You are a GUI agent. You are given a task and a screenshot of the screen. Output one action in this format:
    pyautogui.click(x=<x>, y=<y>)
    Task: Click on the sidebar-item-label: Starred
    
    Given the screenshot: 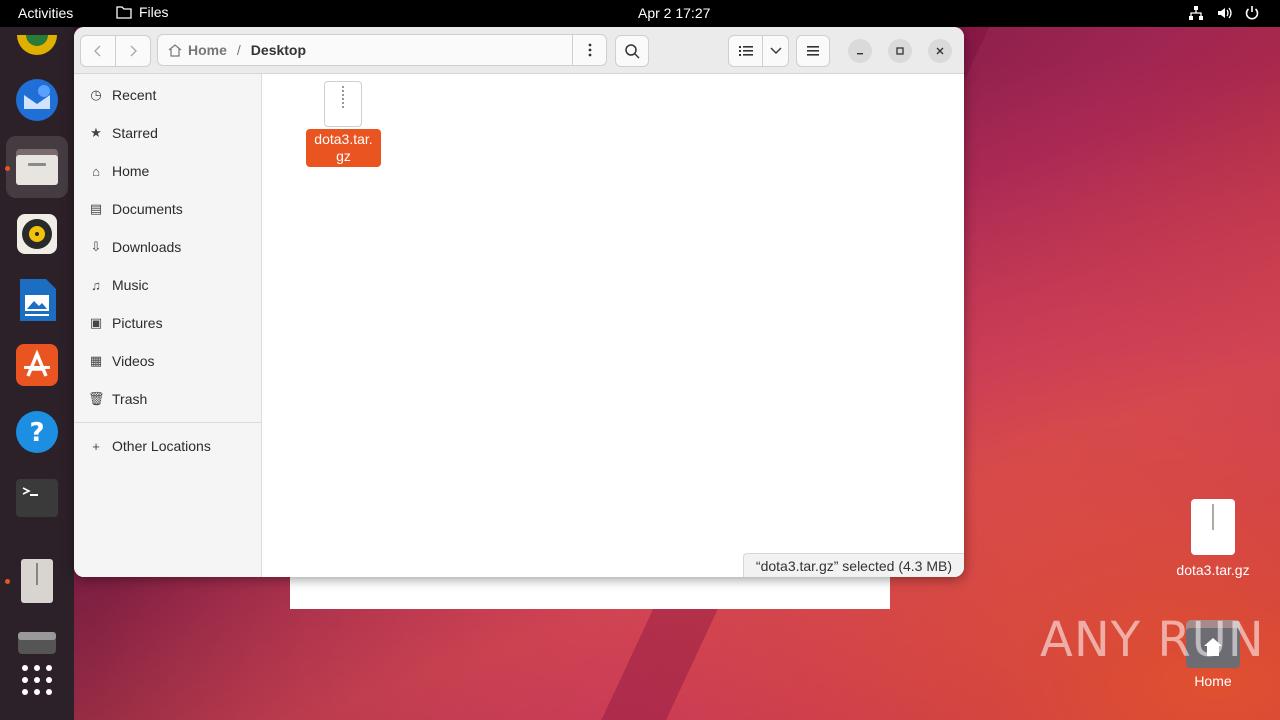 What is the action you would take?
    pyautogui.click(x=135, y=133)
    